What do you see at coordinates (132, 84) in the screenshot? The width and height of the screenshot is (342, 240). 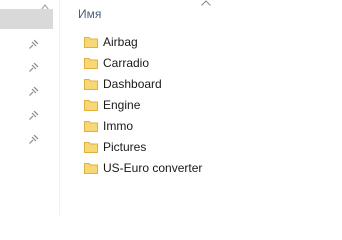 I see `folder-name: Dashboard` at bounding box center [132, 84].